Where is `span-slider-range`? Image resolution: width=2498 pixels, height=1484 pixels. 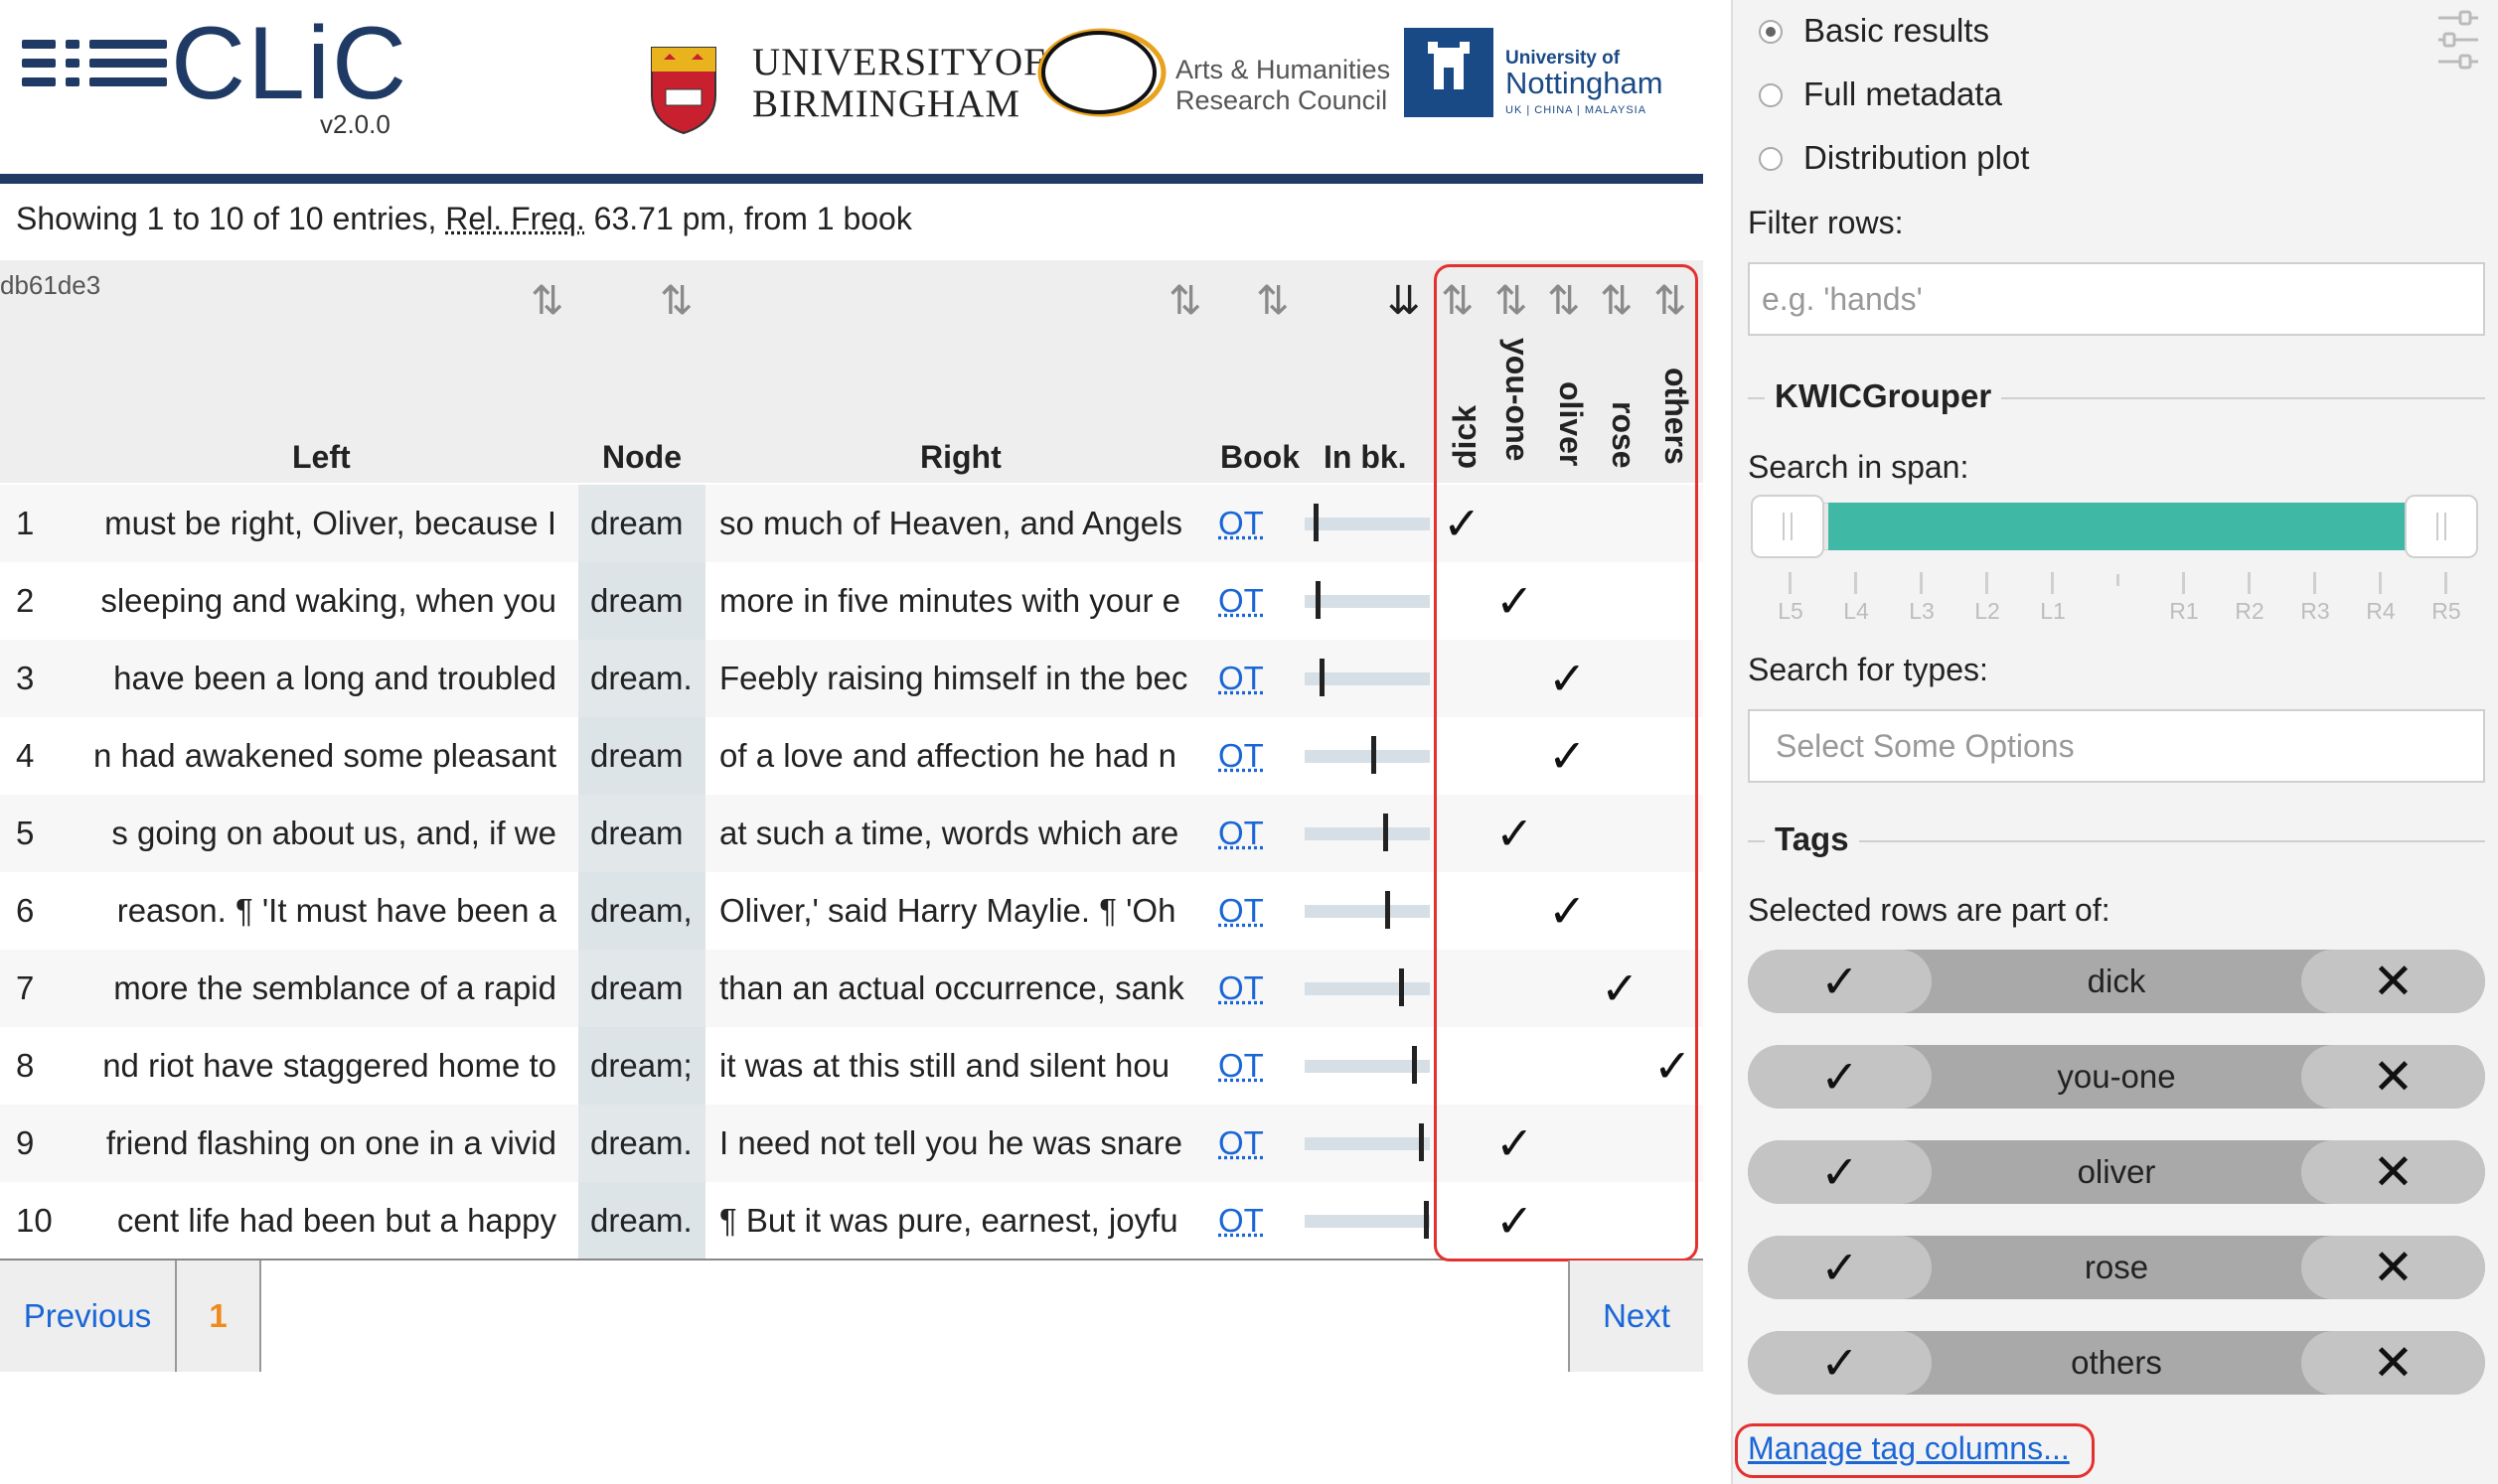
span-slider-range is located at coordinates (2117, 526).